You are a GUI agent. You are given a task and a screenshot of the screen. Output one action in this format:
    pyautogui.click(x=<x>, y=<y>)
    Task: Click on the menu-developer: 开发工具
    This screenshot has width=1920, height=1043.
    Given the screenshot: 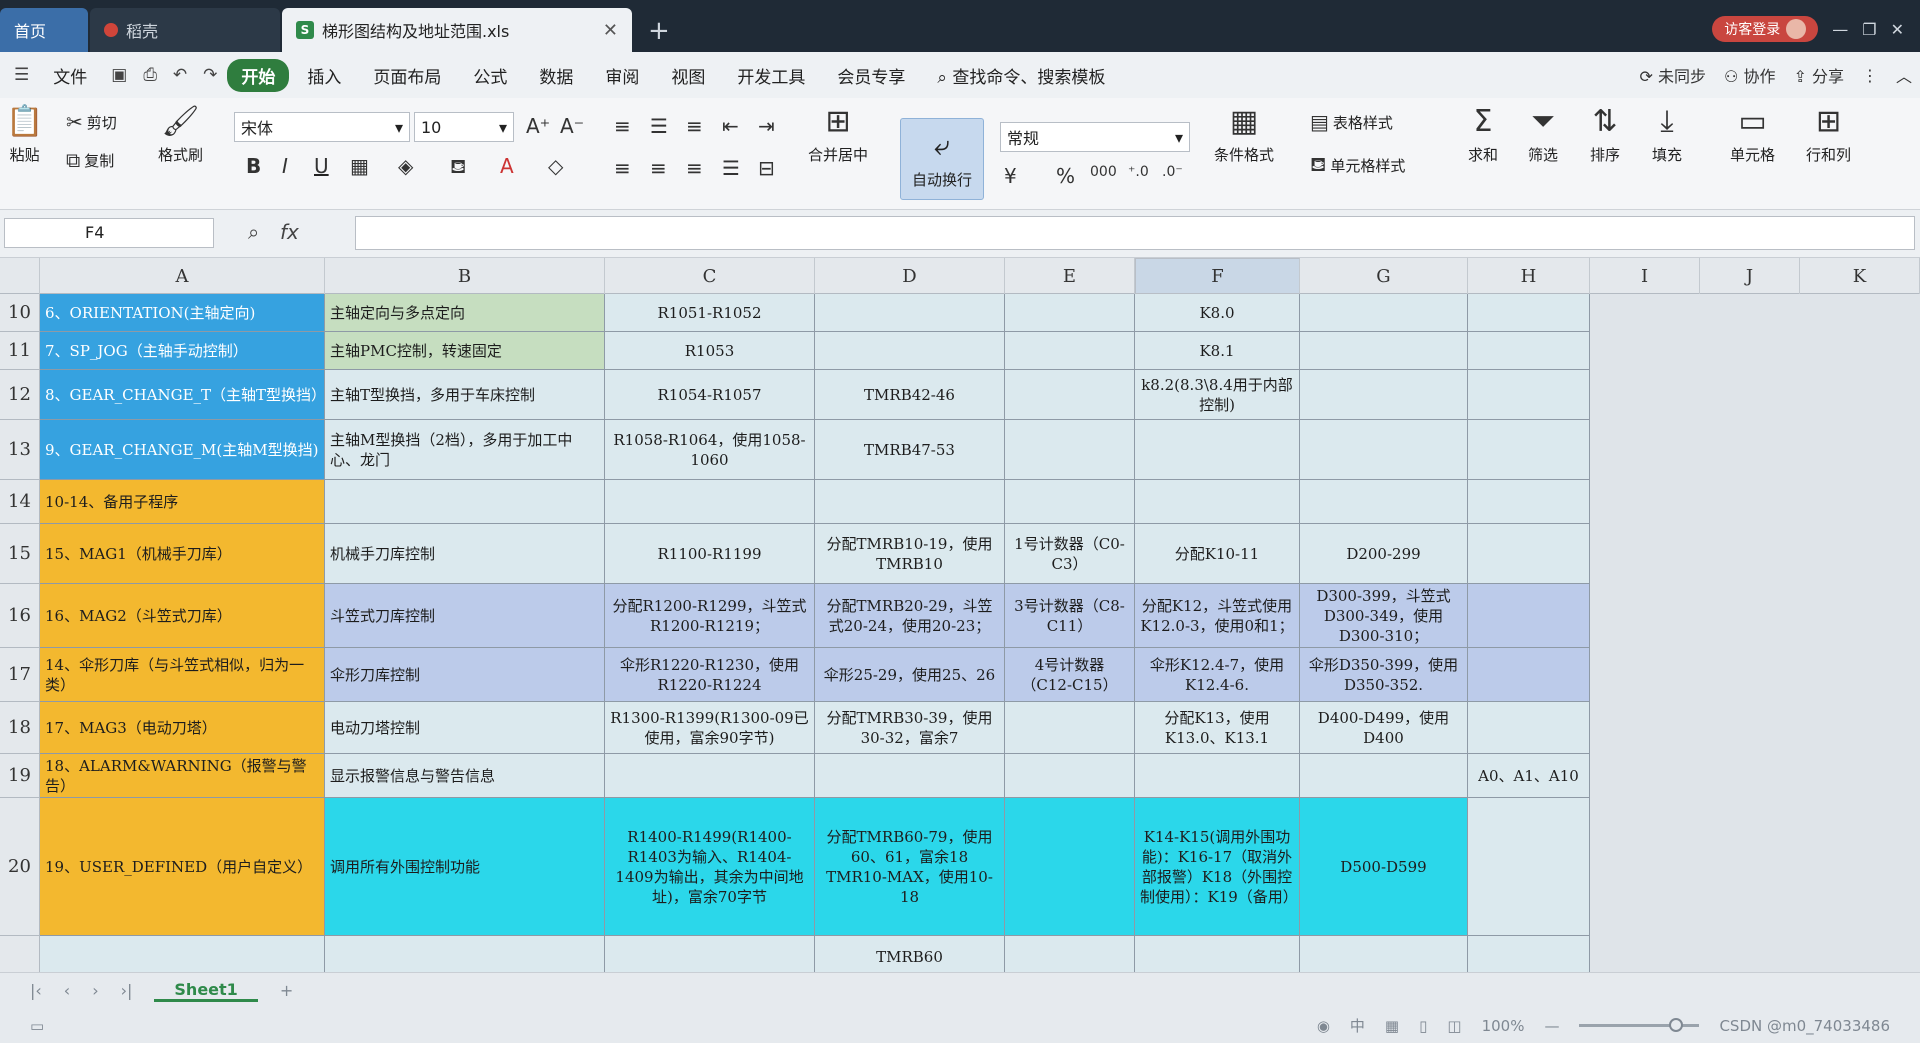 What is the action you would take?
    pyautogui.click(x=771, y=75)
    